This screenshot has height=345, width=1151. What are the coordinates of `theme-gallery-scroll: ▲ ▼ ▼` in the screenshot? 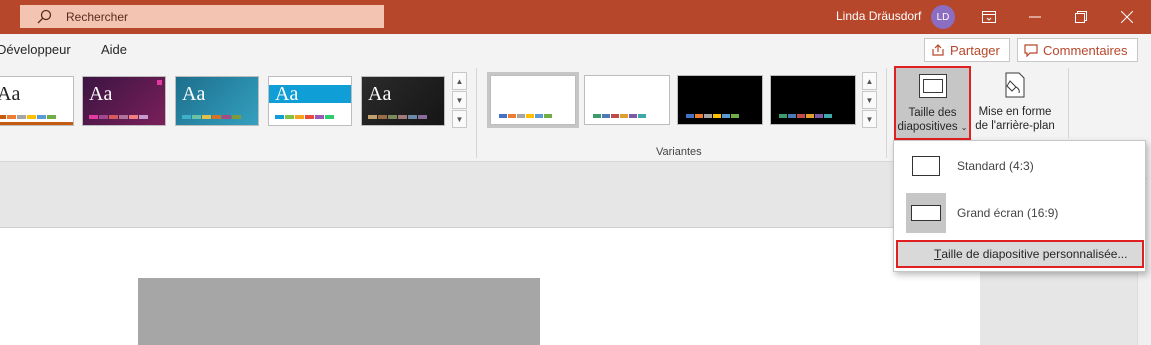 It's located at (459, 100).